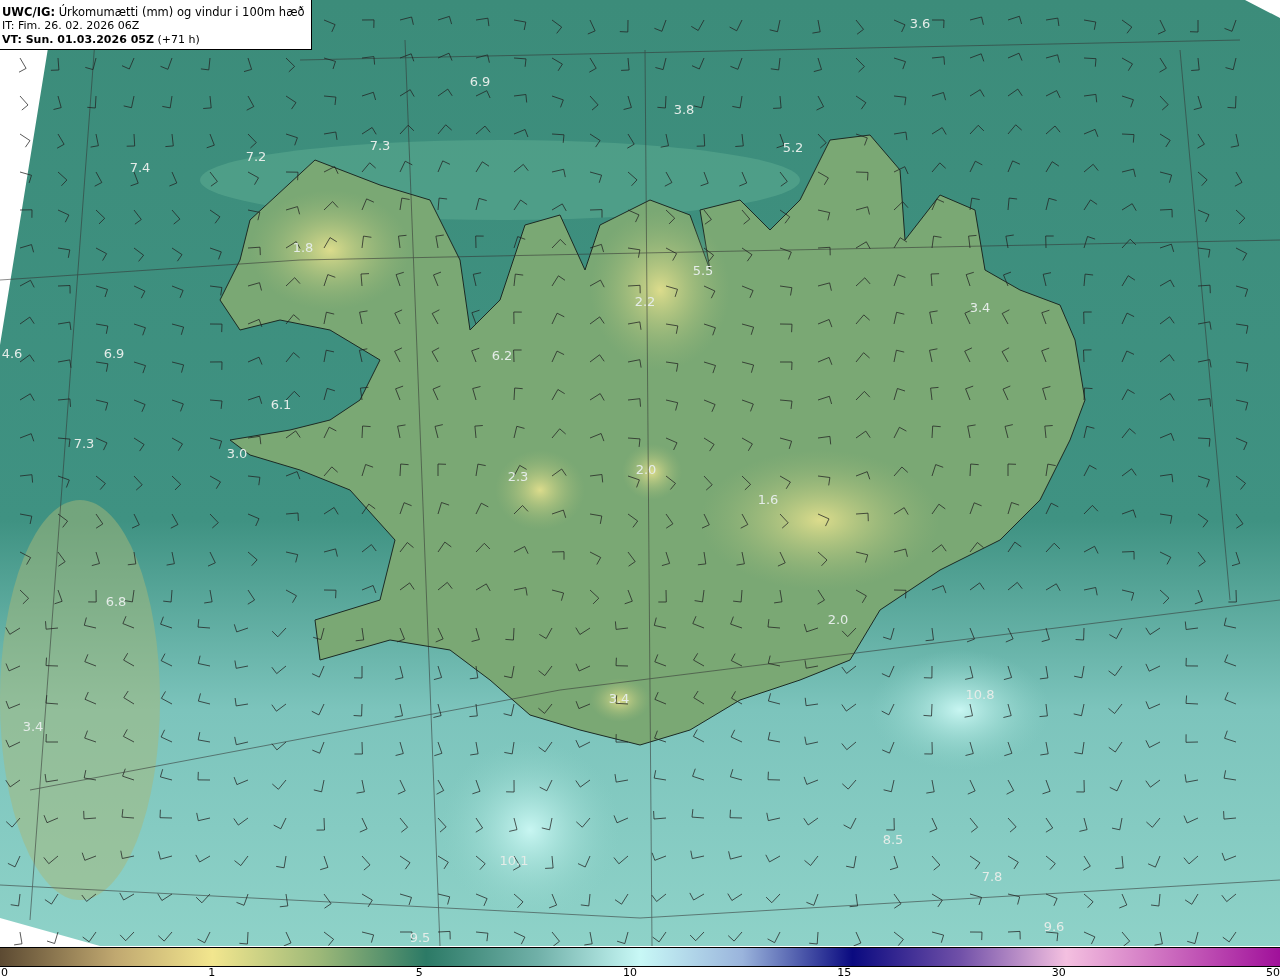 Image resolution: width=1280 pixels, height=978 pixels. Describe the element at coordinates (645, 301) in the screenshot. I see `value-label: 2.2` at that location.